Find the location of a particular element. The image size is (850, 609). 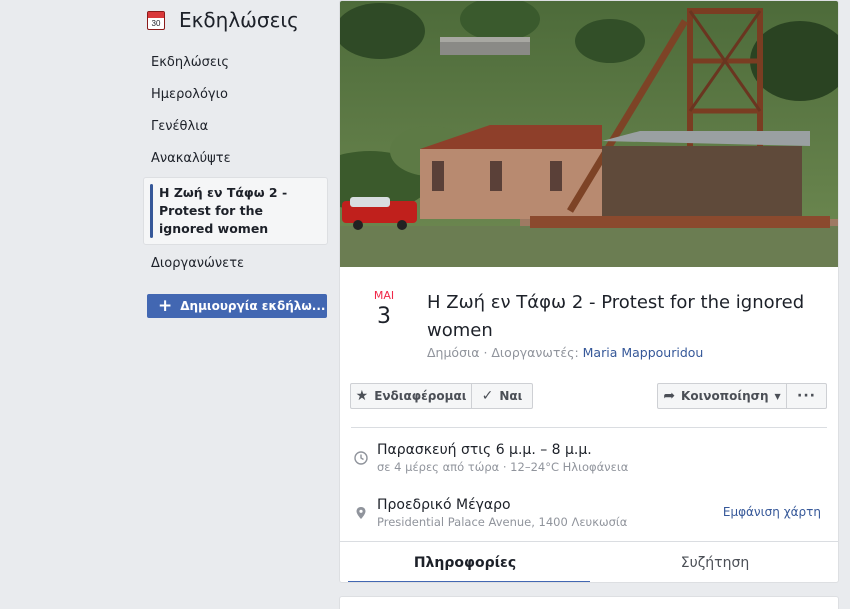

sidebar-item-calendar: Ημερολόγιο is located at coordinates (236, 95).